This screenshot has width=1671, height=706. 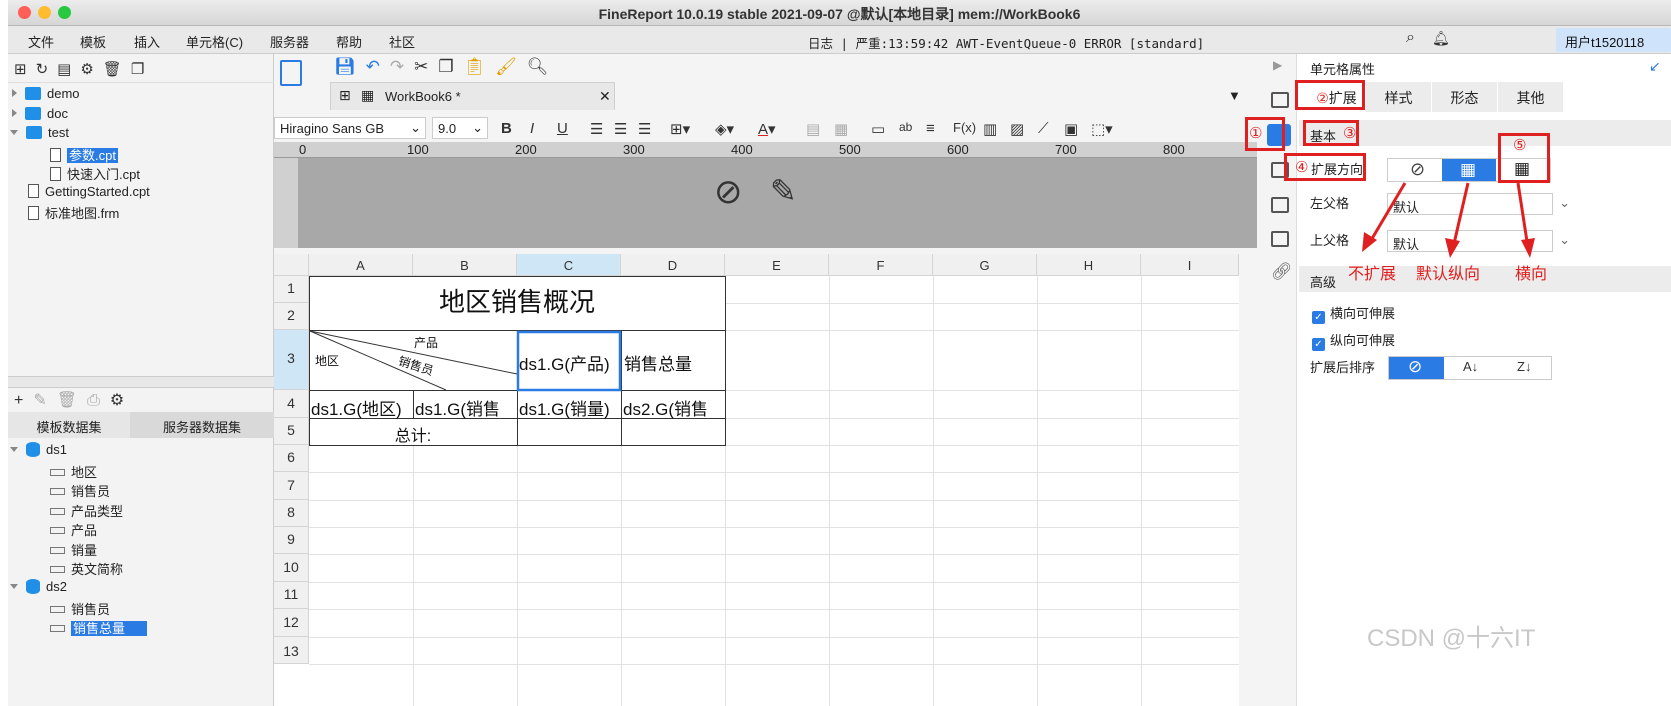 What do you see at coordinates (349, 41) in the screenshot?
I see `menu-help: 帮助` at bounding box center [349, 41].